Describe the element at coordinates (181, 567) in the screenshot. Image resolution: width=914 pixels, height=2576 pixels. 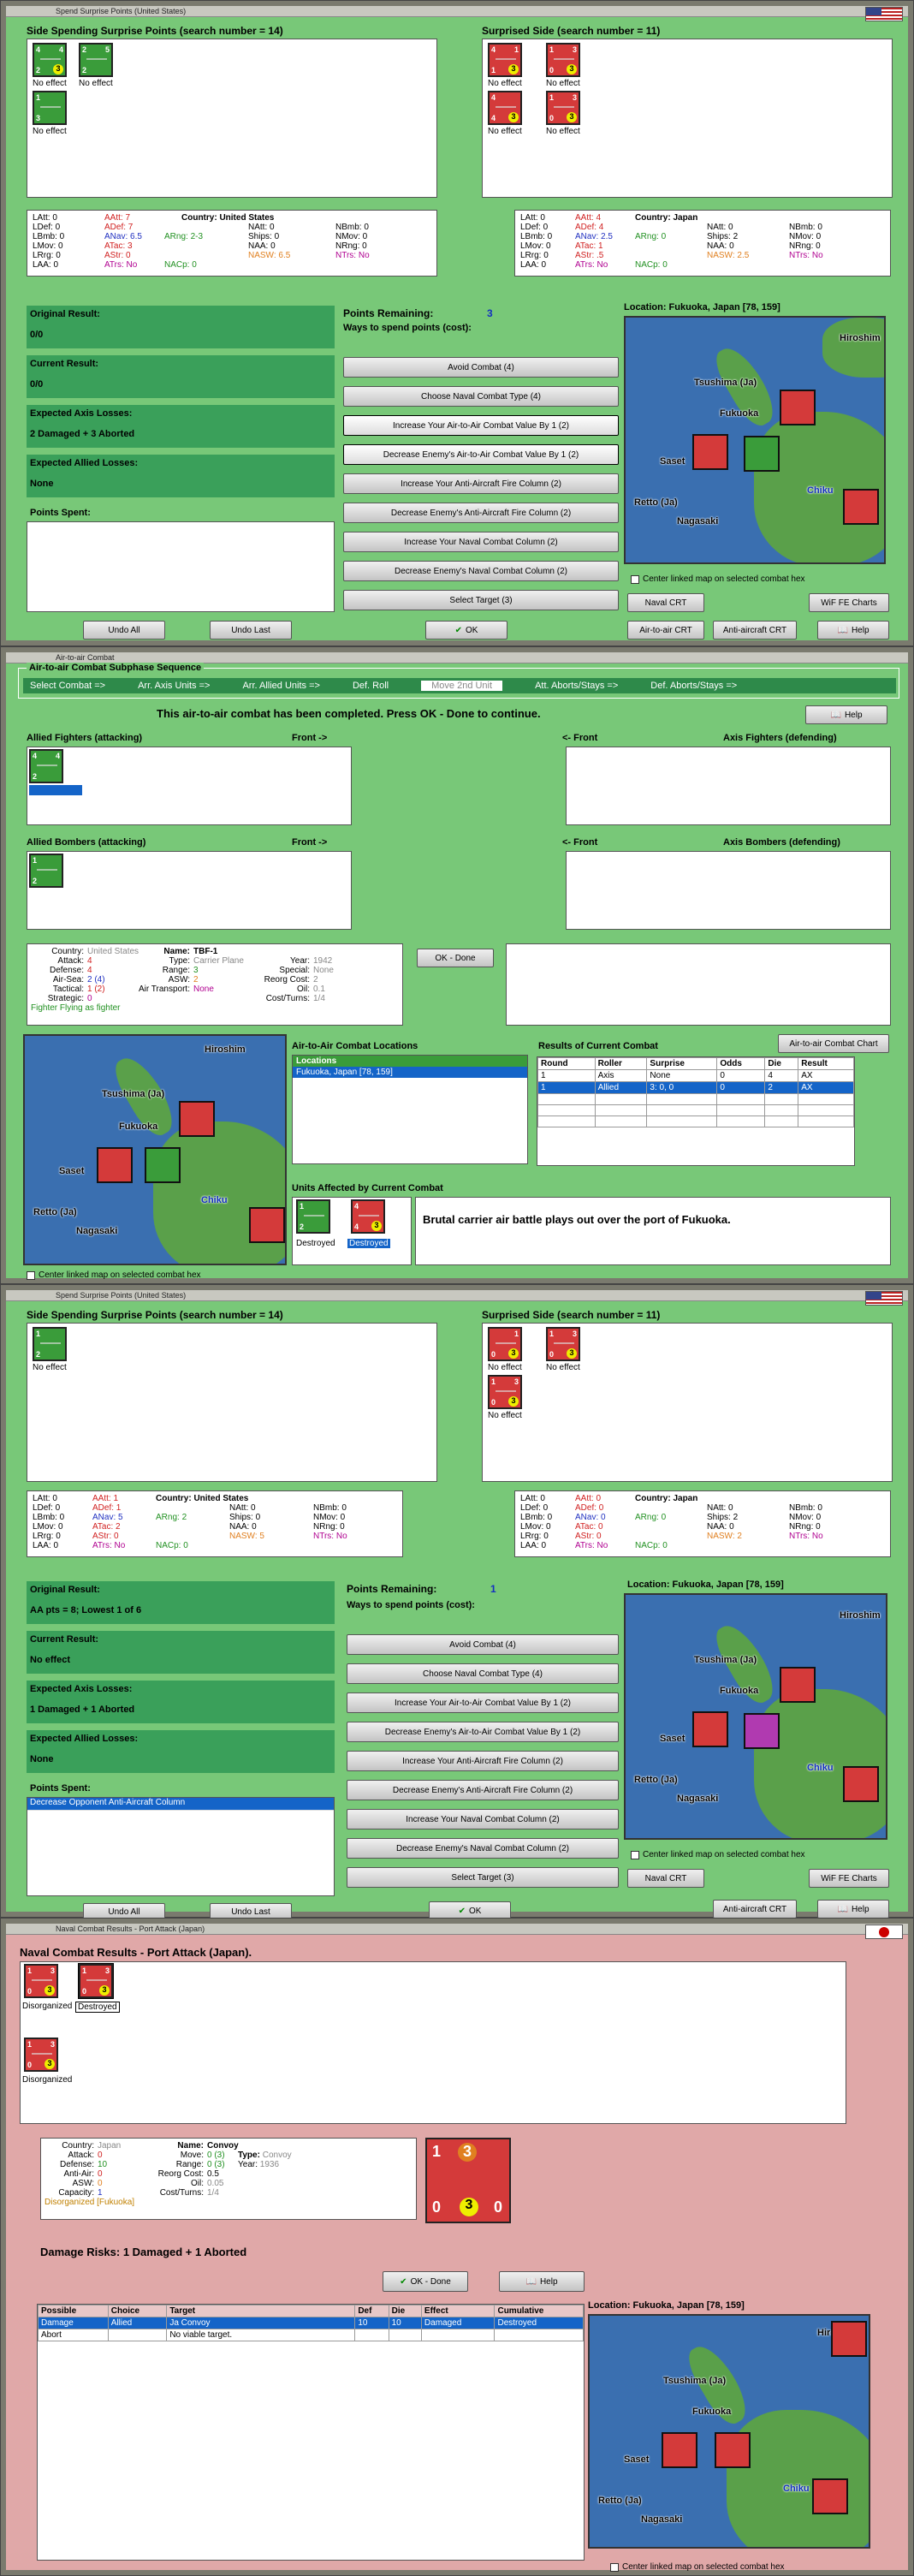
I see `points-spent-list` at that location.